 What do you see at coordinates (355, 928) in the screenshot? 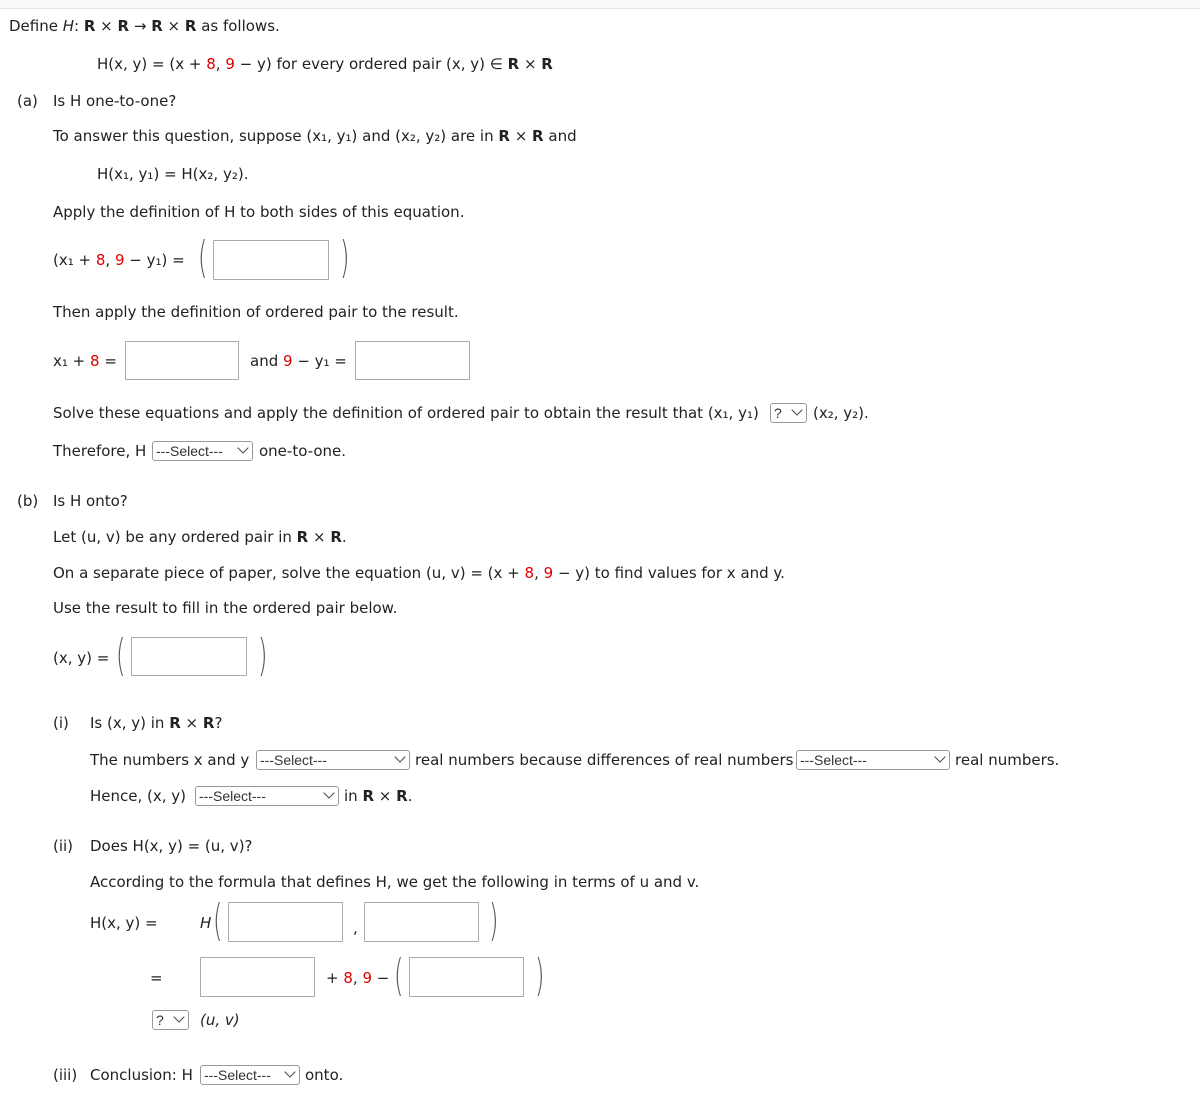
I see `comma: ,` at bounding box center [355, 928].